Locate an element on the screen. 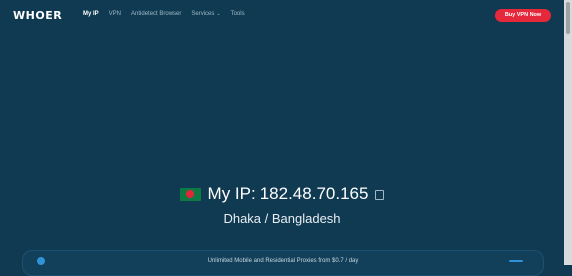 The width and height of the screenshot is (572, 276). buy-vpn-button: Buy VPN Now is located at coordinates (523, 15).